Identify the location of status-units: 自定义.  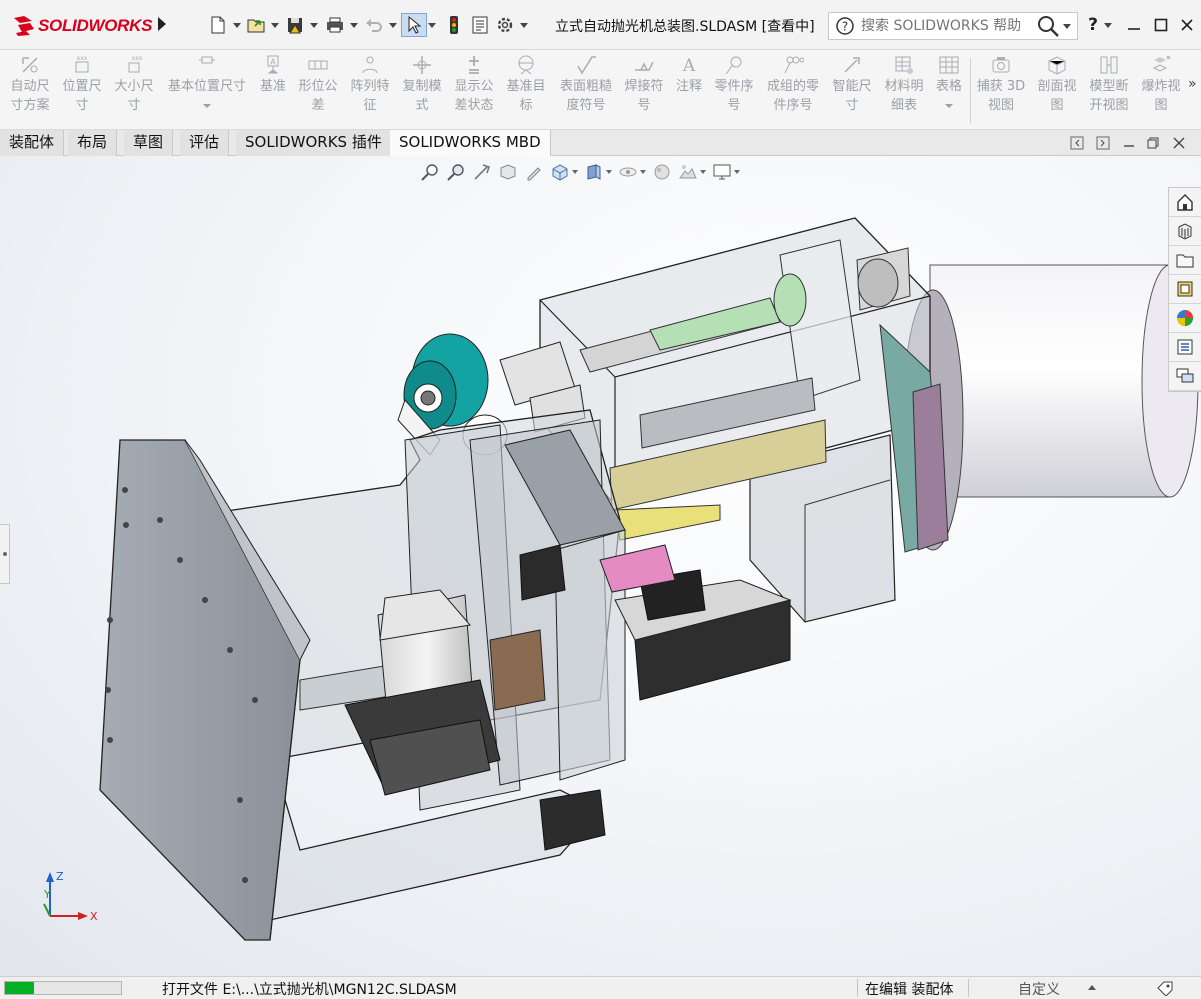
(1039, 989).